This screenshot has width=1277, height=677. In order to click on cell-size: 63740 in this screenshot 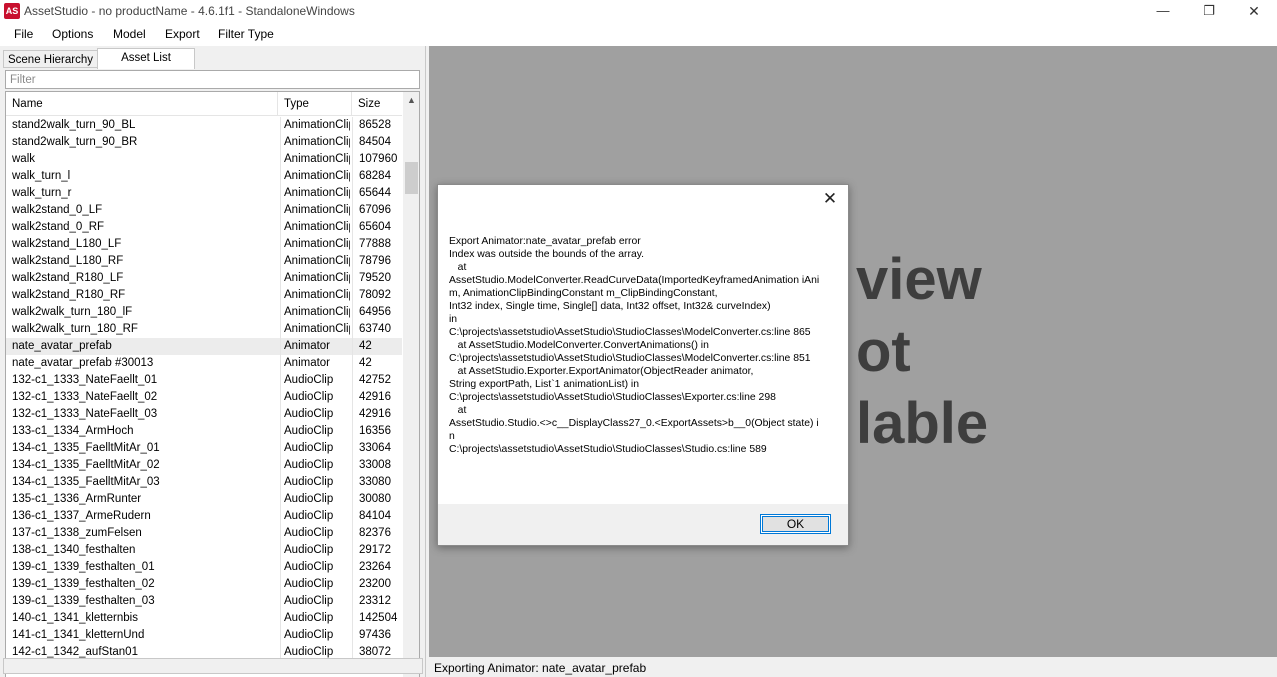, I will do `click(377, 329)`.